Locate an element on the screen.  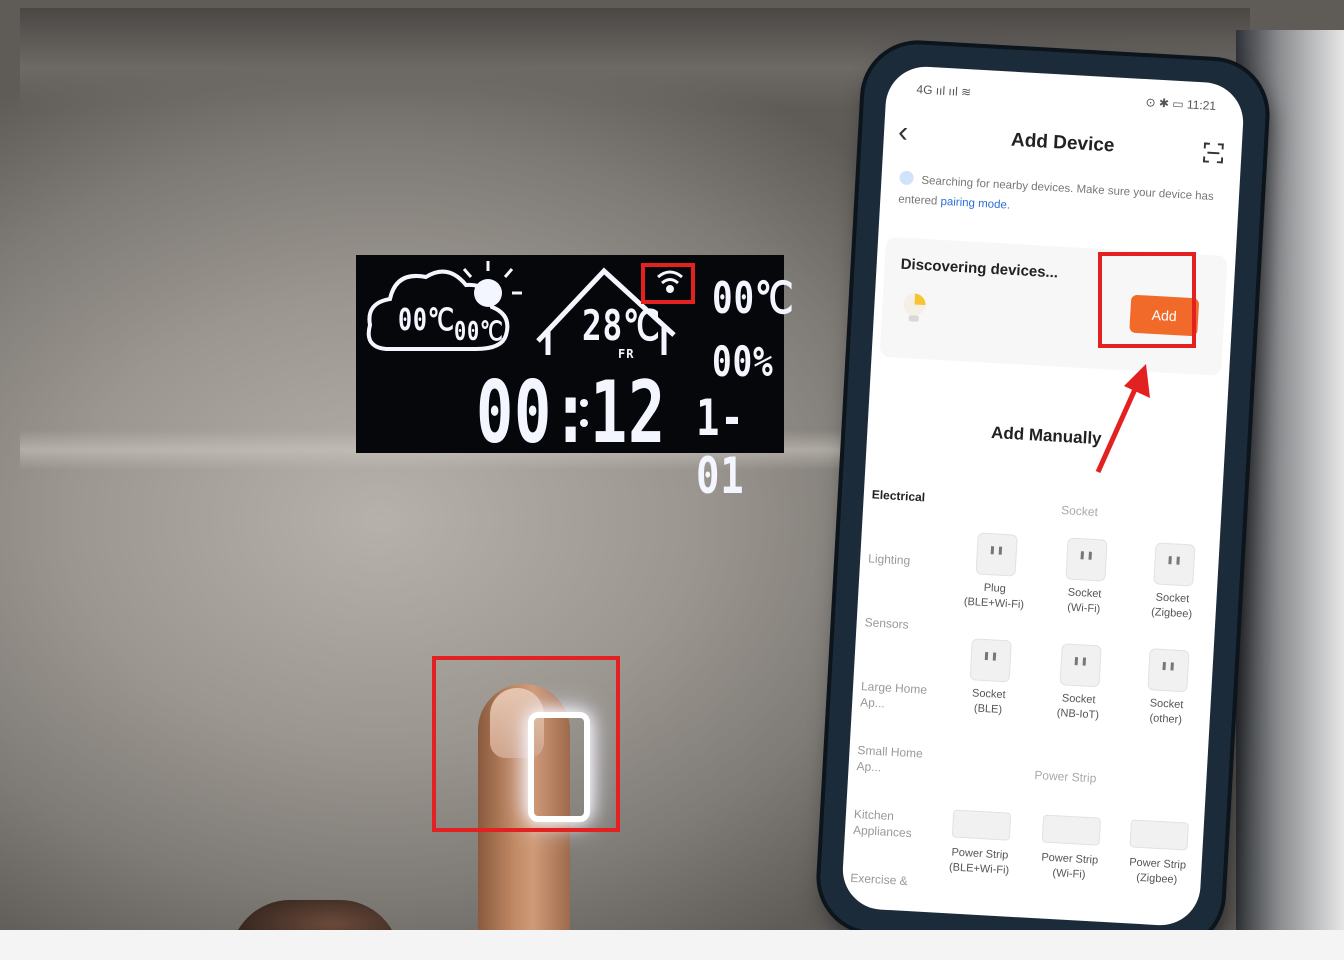
red-arrow-icon is located at coordinates (1122, 419).